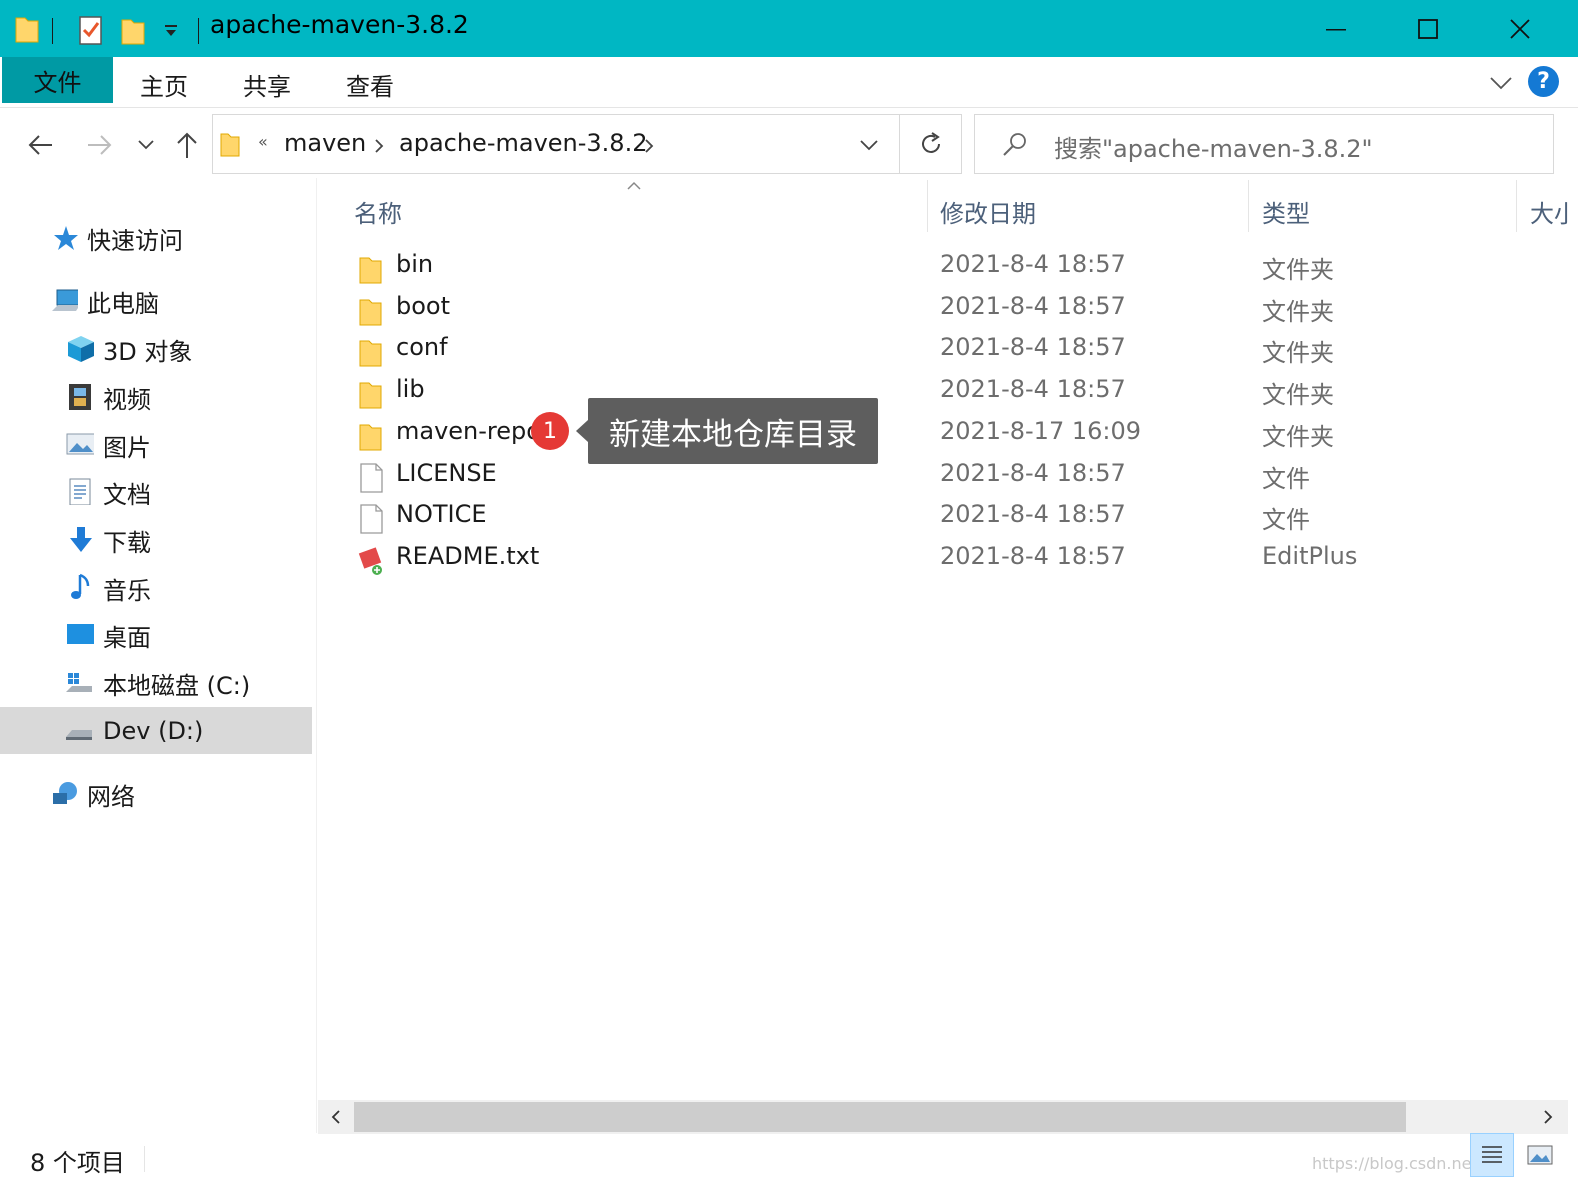 Image resolution: width=1578 pixels, height=1189 pixels. I want to click on column-header-size: 大小, so click(1549, 211).